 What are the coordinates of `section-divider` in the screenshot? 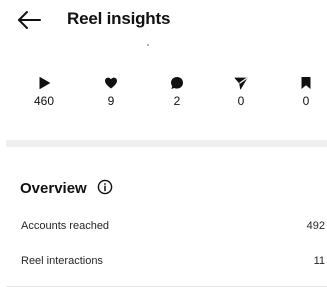 It's located at (166, 143).